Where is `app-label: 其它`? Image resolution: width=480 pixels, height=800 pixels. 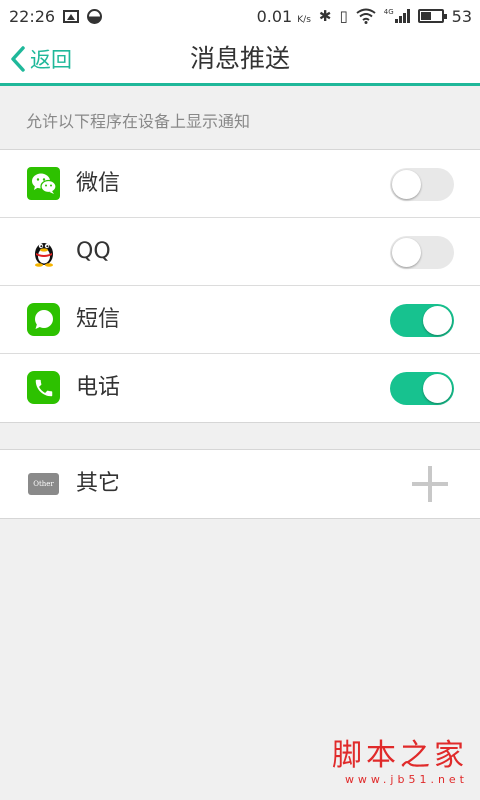 app-label: 其它 is located at coordinates (98, 483).